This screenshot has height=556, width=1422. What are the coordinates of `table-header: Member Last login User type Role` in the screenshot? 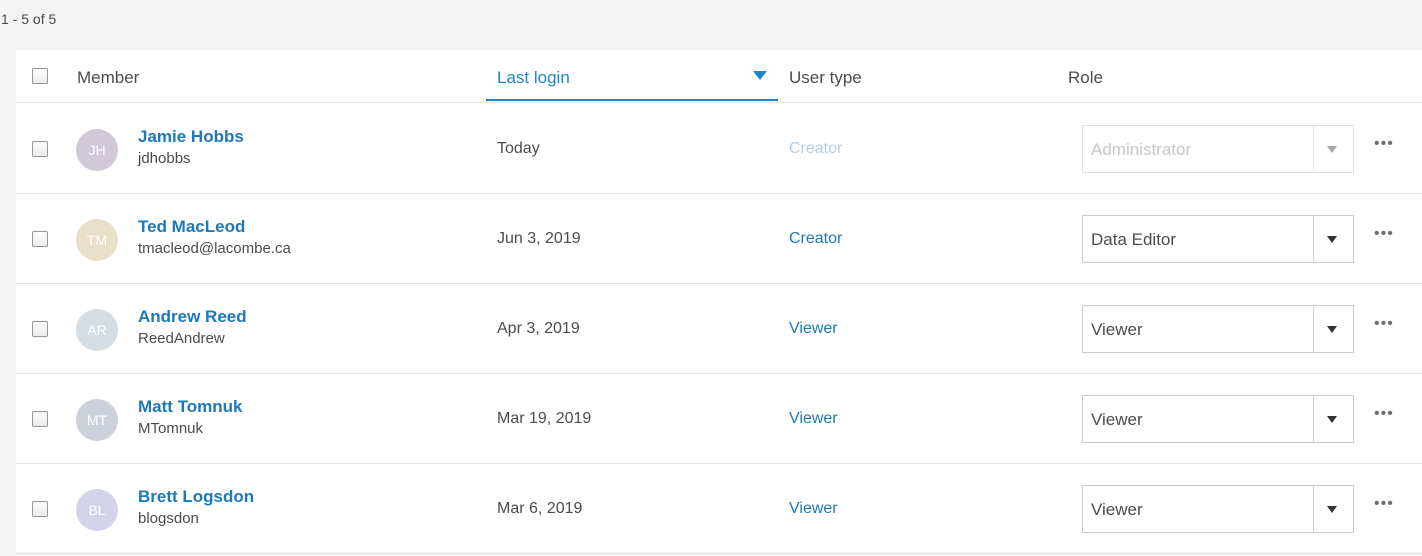 It's located at (719, 76).